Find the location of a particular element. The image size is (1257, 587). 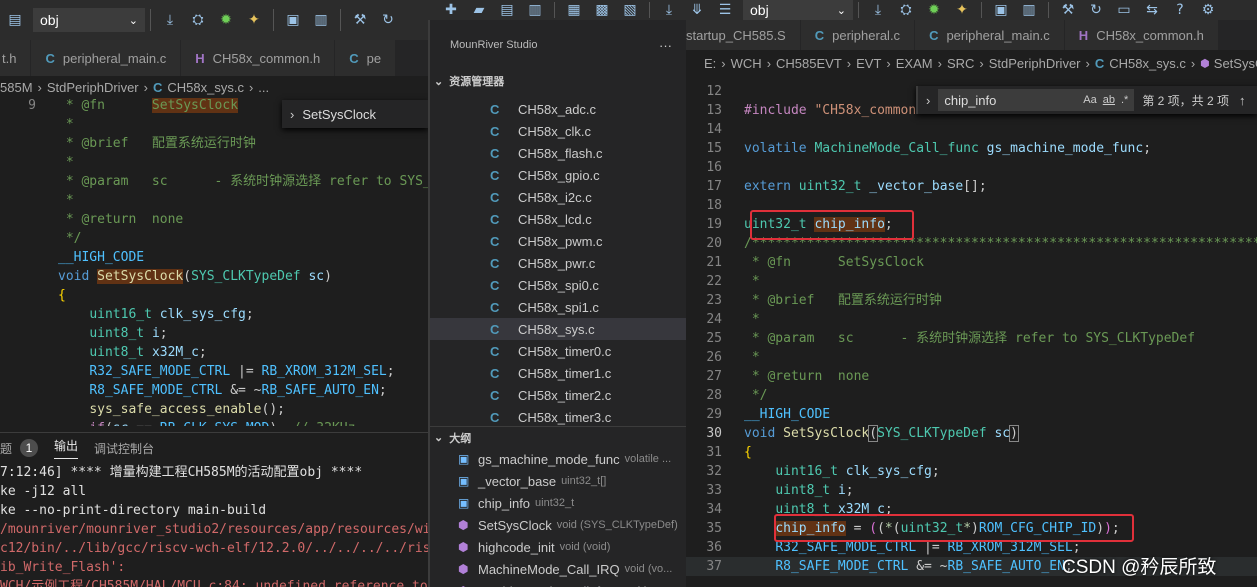

save-icon: ▤ is located at coordinates (507, 10).